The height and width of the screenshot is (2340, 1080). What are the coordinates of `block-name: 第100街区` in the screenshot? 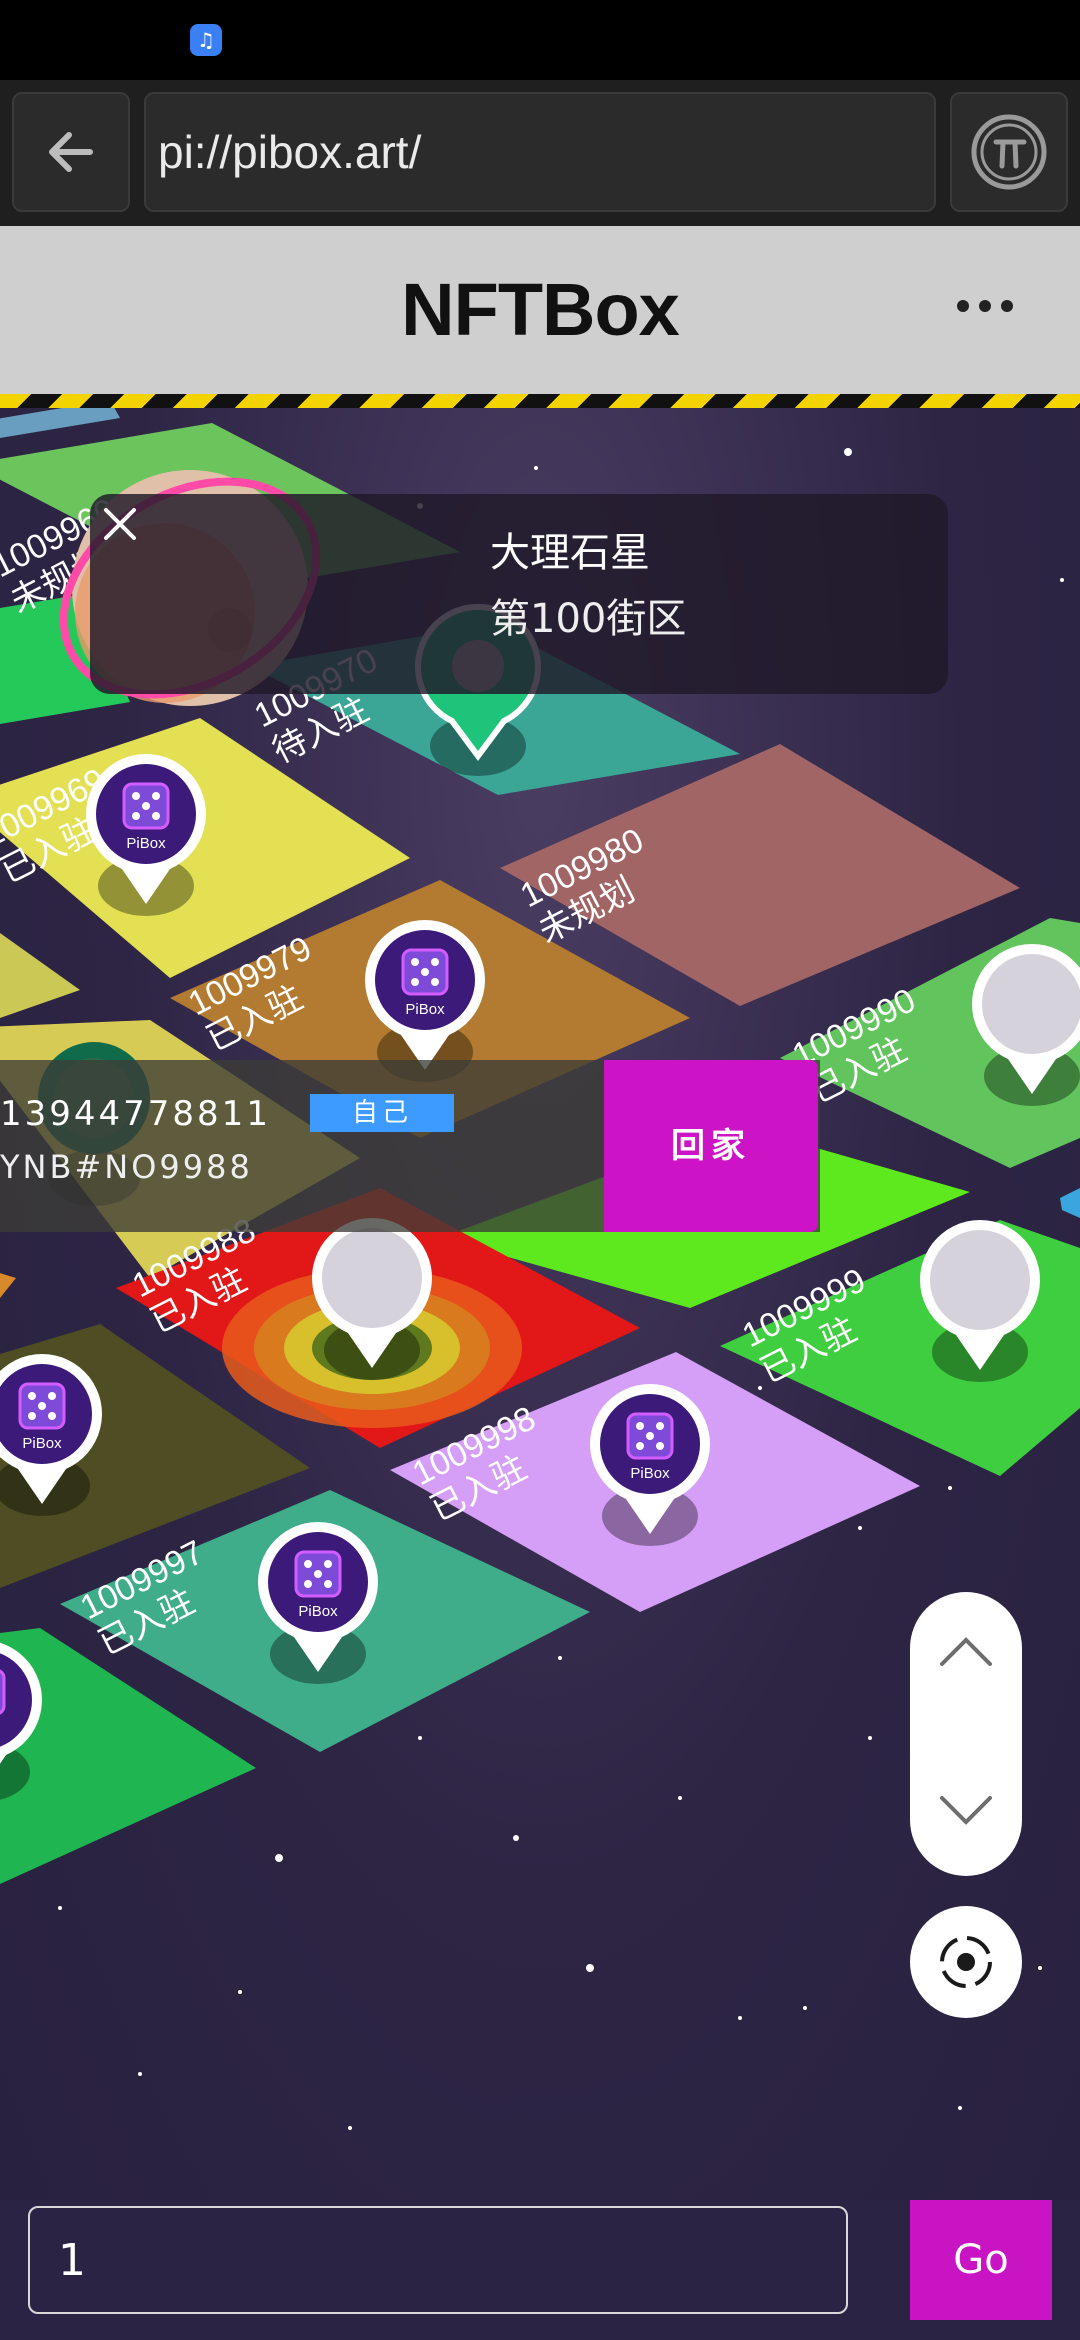 It's located at (588, 619).